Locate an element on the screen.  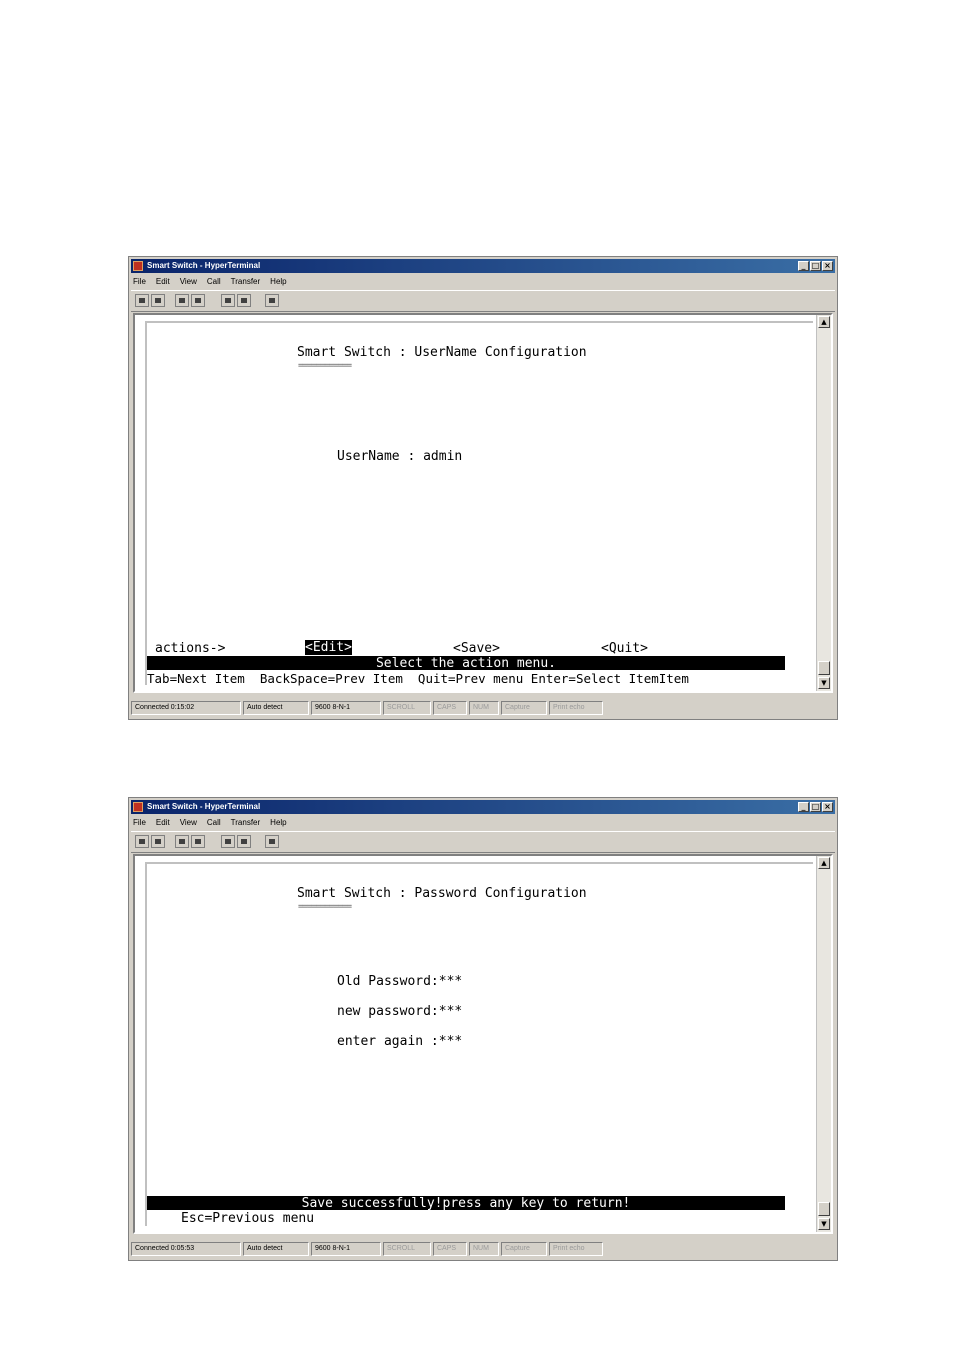
enter-again-value: *** is located at coordinates (450, 1041).